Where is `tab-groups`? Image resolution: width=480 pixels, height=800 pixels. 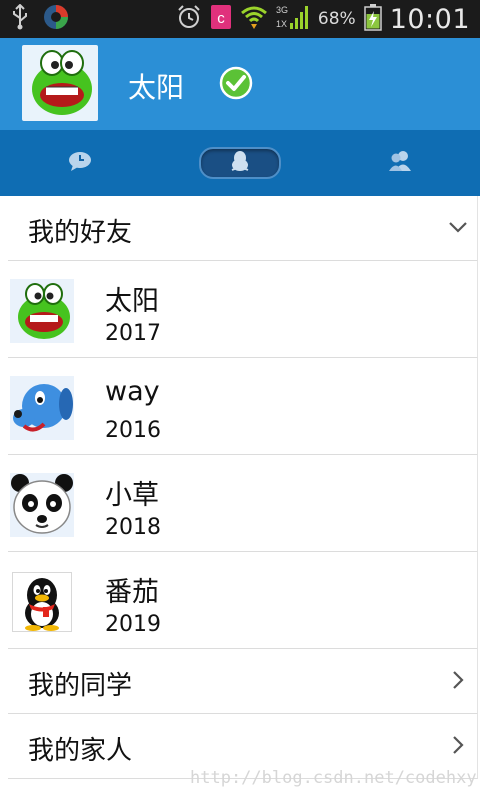
tab-groups is located at coordinates (400, 163).